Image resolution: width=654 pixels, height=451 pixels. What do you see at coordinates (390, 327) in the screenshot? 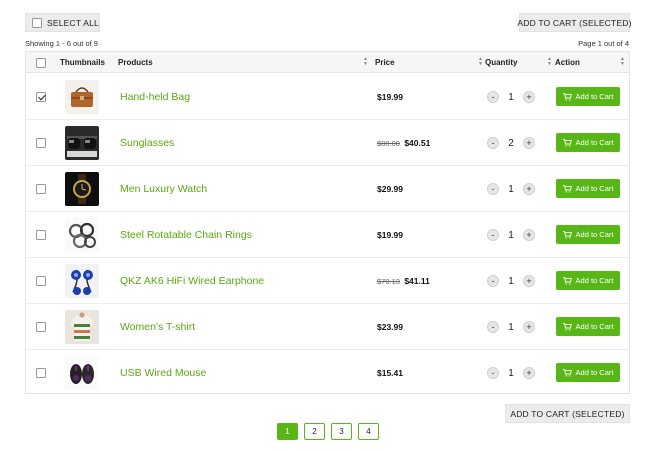
I see `product-price: $23.99` at bounding box center [390, 327].